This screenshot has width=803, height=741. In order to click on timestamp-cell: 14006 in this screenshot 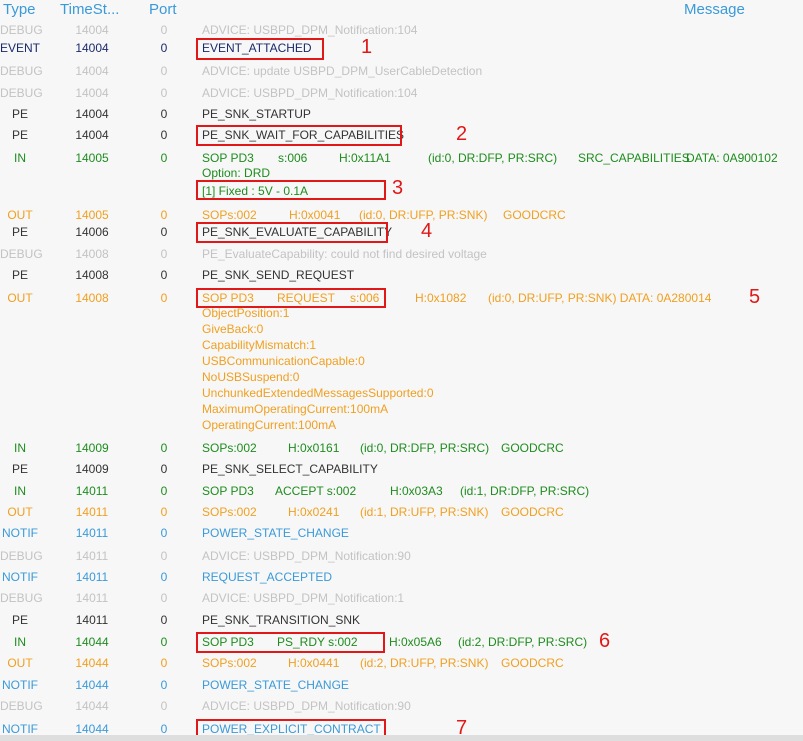, I will do `click(92, 232)`.